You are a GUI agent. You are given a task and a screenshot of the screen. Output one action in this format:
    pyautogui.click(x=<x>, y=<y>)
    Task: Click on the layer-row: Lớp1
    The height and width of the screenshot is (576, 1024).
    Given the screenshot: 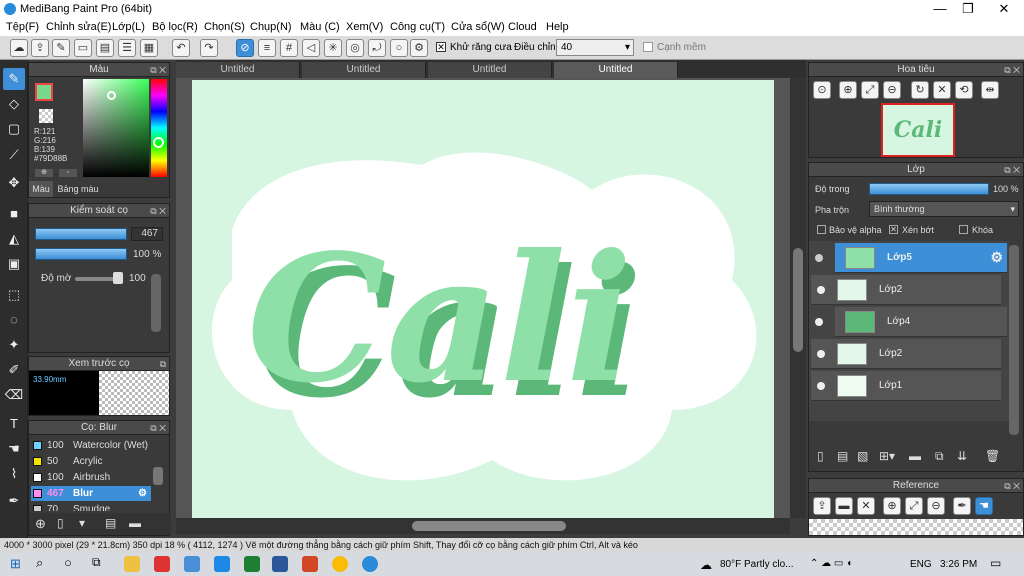 What is the action you would take?
    pyautogui.click(x=906, y=386)
    